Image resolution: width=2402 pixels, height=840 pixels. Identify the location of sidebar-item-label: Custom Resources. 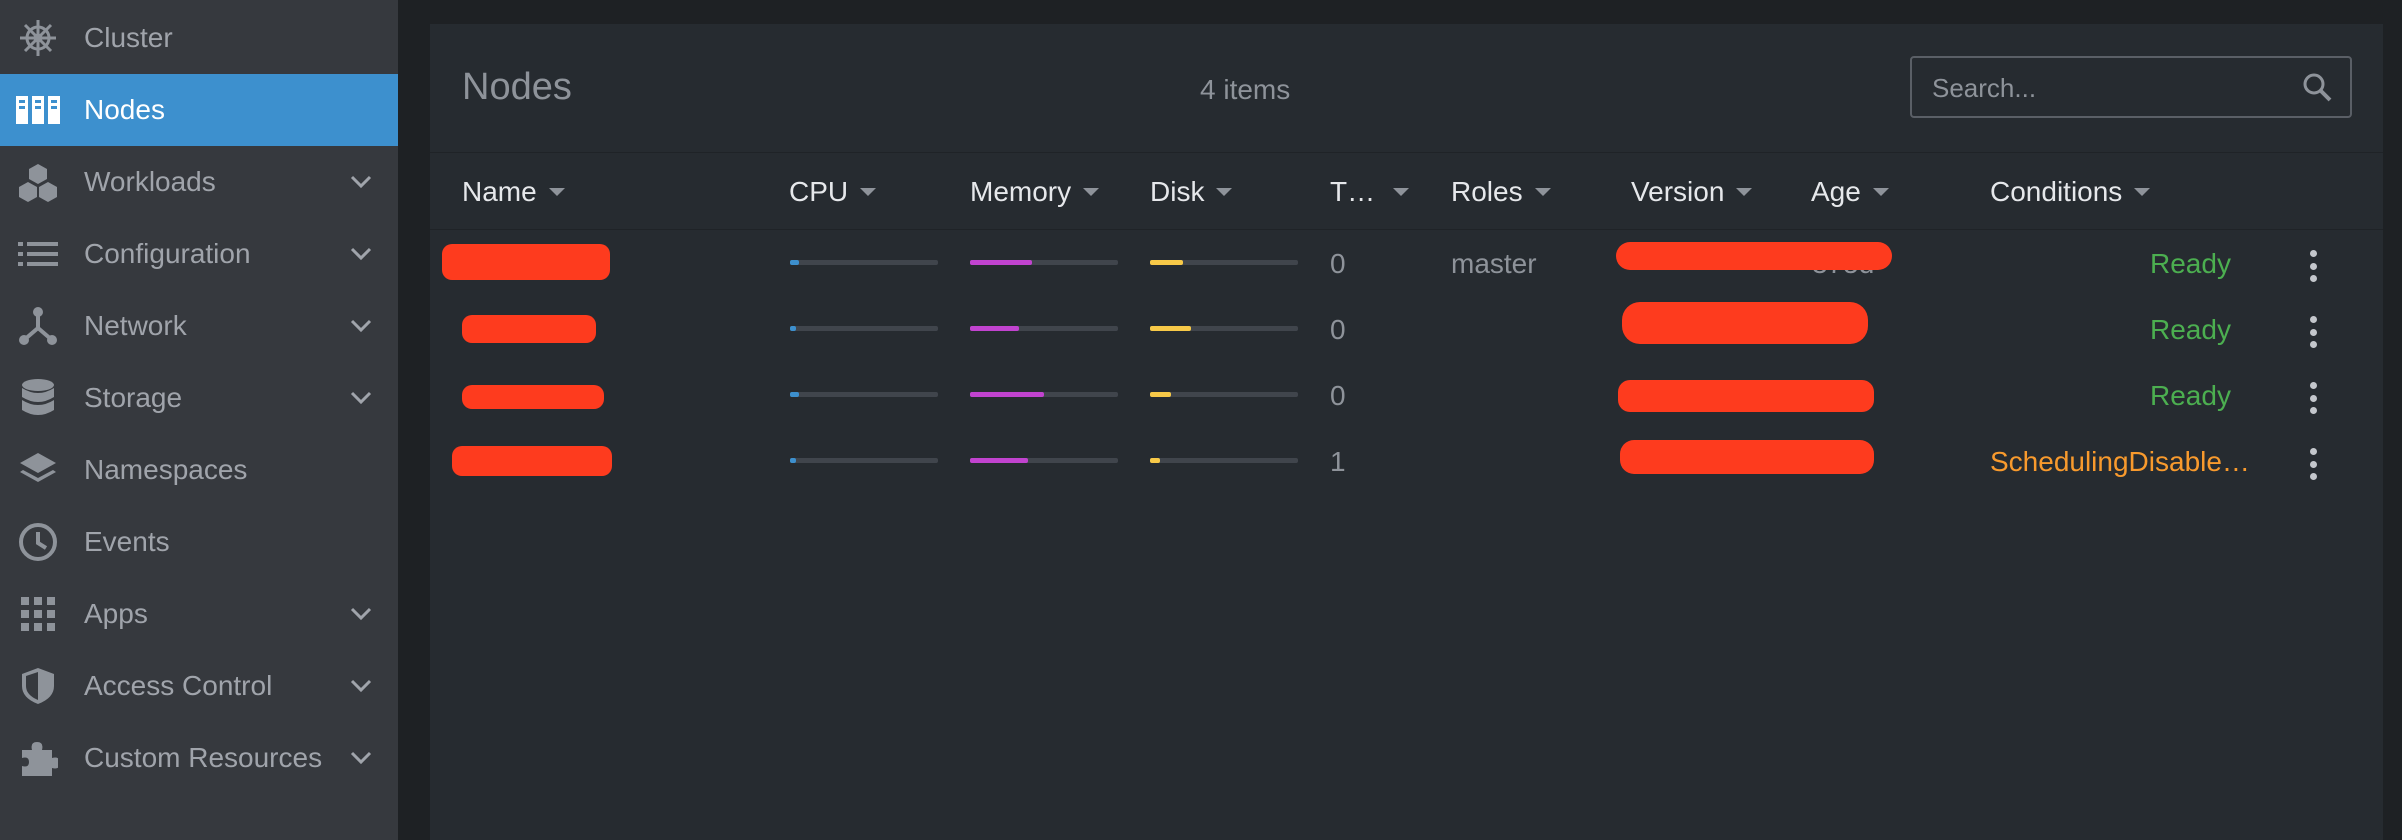
(203, 757).